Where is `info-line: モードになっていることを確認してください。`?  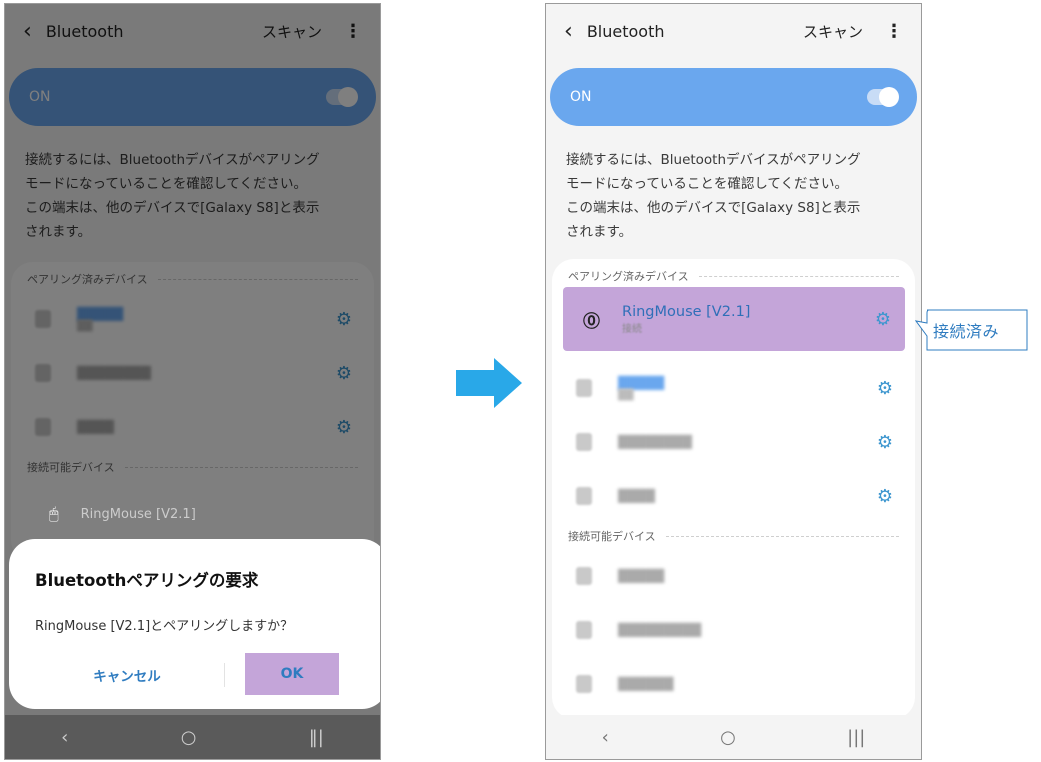 info-line: モードになっていることを確認してください。 is located at coordinates (707, 184).